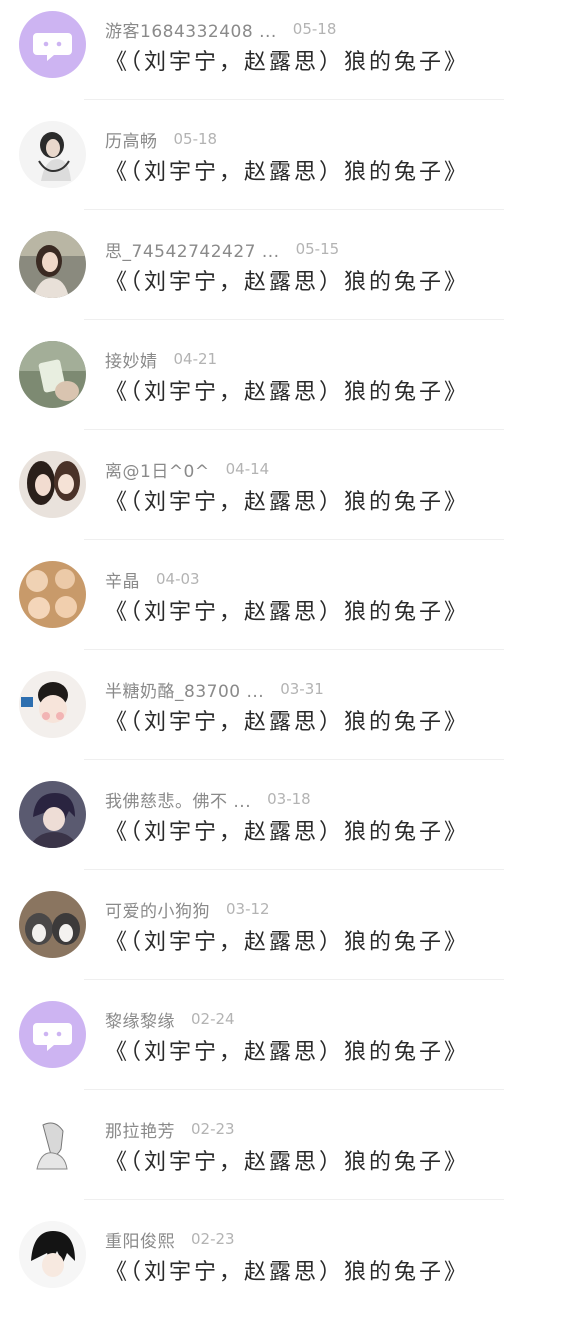  Describe the element at coordinates (140, 1129) in the screenshot. I see `username: 那拉艳芳` at that location.